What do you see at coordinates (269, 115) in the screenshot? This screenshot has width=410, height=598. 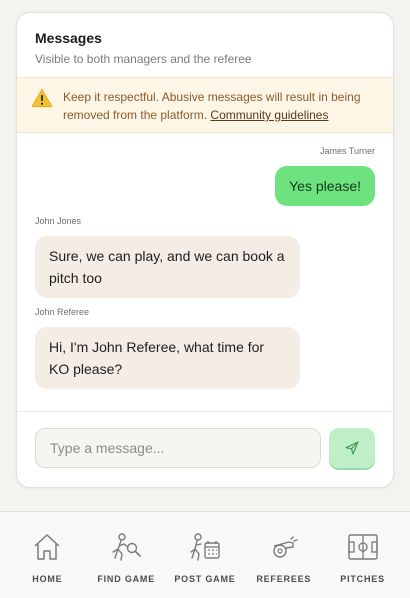 I see `community-guidelines-link: Community guidelines` at bounding box center [269, 115].